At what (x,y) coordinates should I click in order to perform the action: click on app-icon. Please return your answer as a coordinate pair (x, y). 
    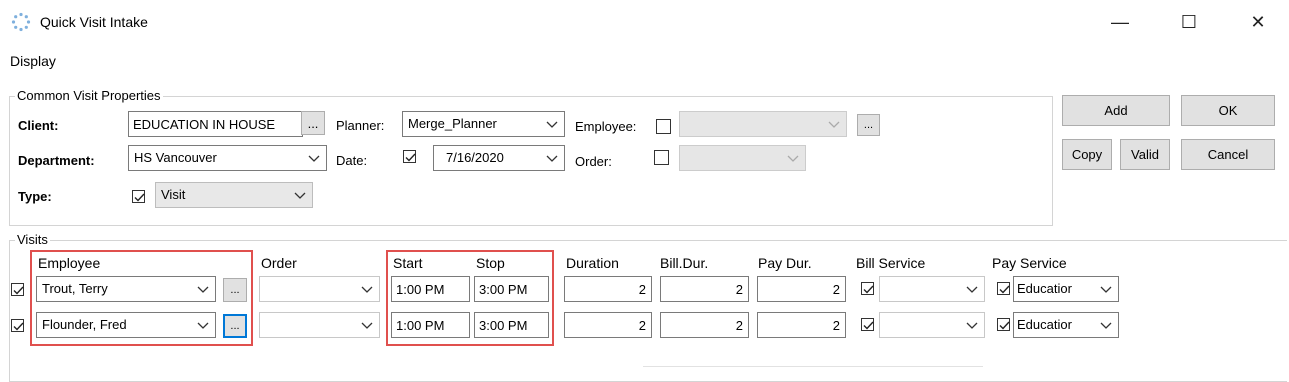
    Looking at the image, I should click on (21, 22).